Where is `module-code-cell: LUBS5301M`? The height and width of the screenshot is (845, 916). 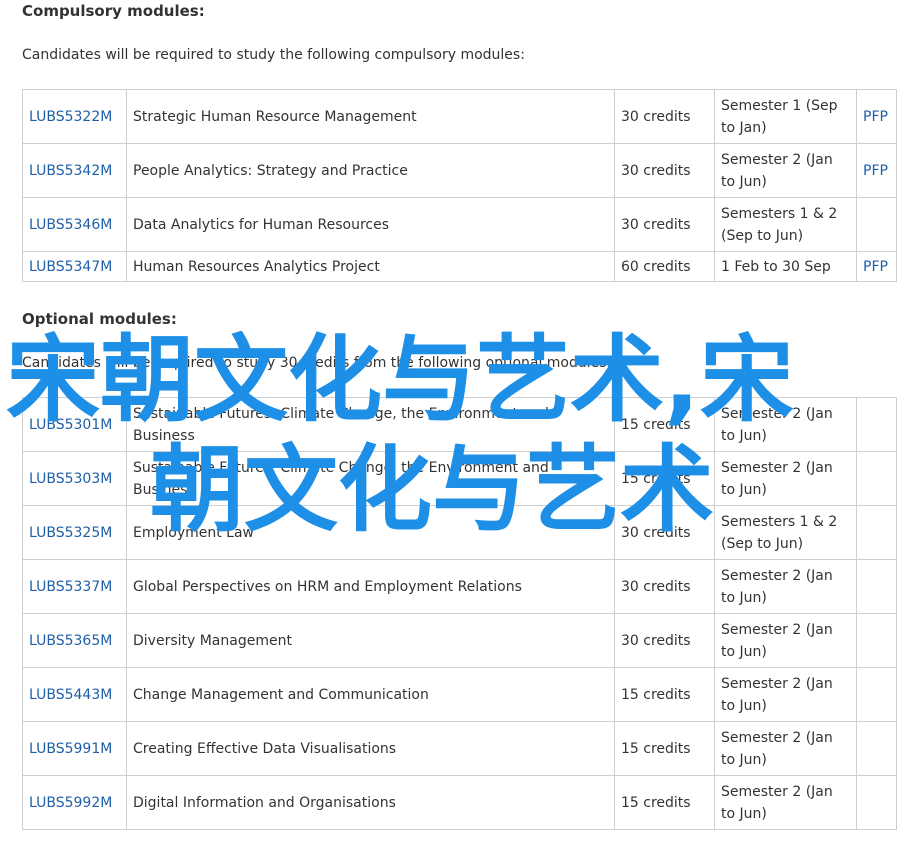
module-code-cell: LUBS5301M is located at coordinates (74, 424).